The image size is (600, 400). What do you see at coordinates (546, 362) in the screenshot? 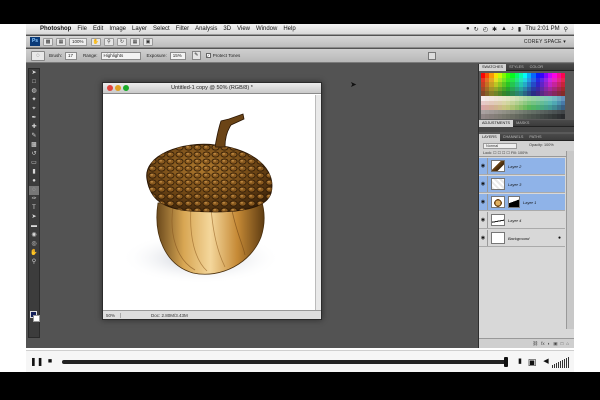
I see `speaker-icon: ◀` at bounding box center [546, 362].